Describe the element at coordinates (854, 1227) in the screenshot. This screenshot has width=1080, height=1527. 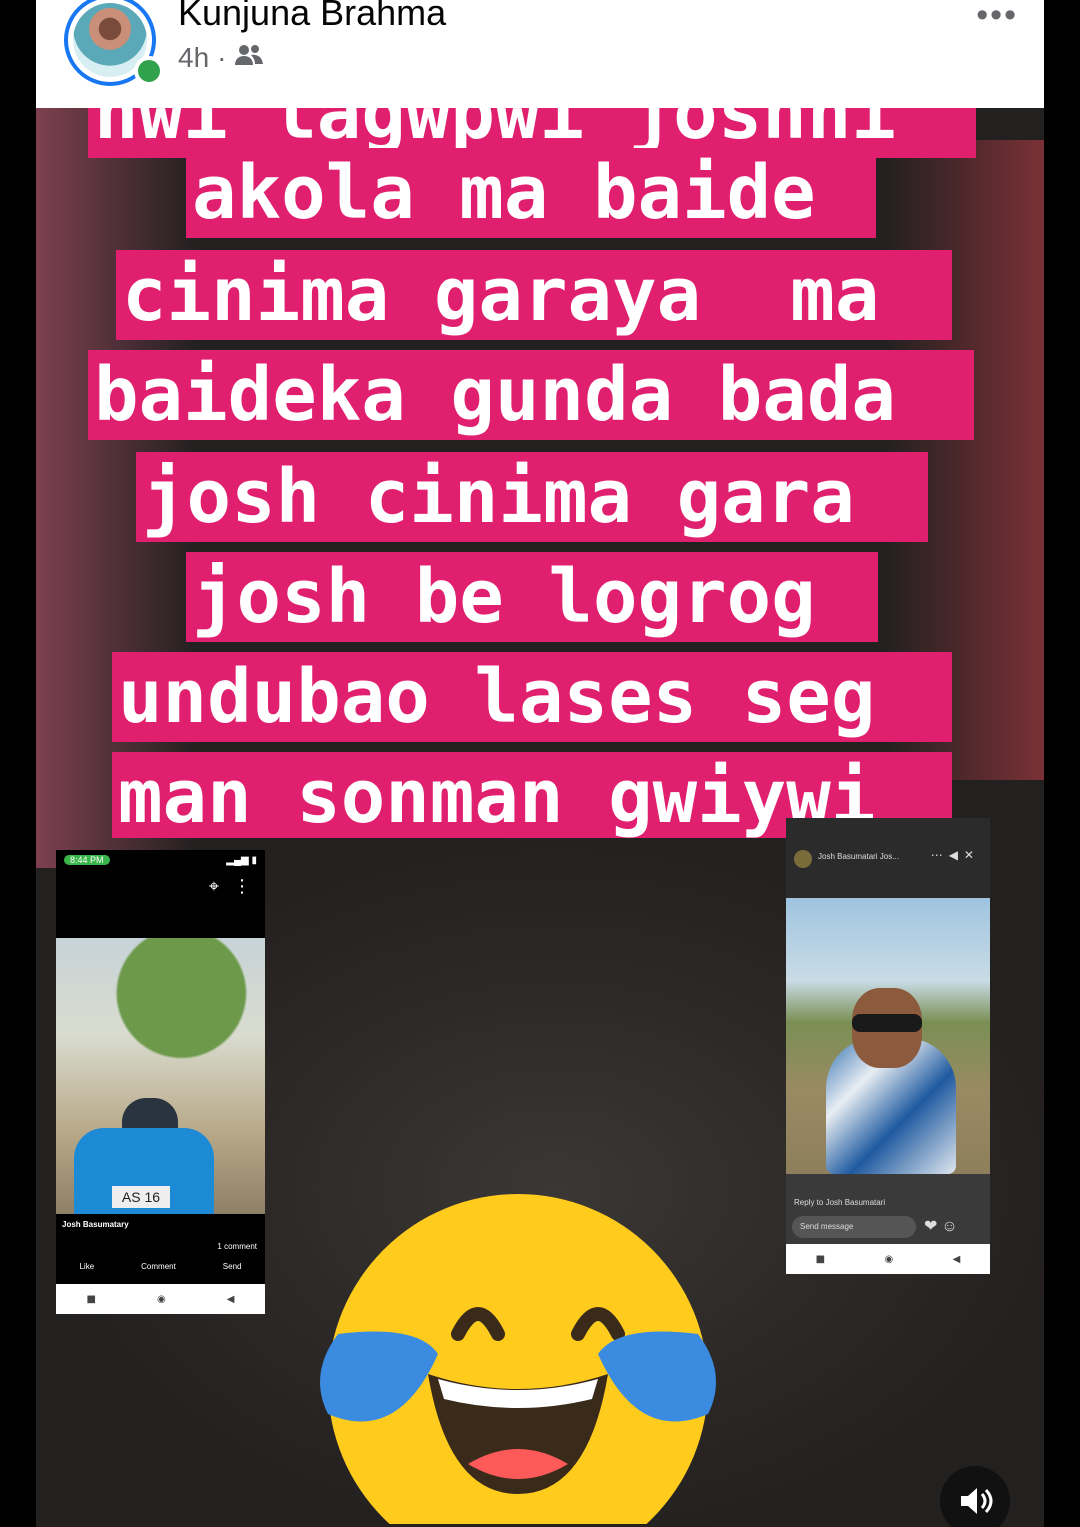
I see `message-field: Send message` at that location.